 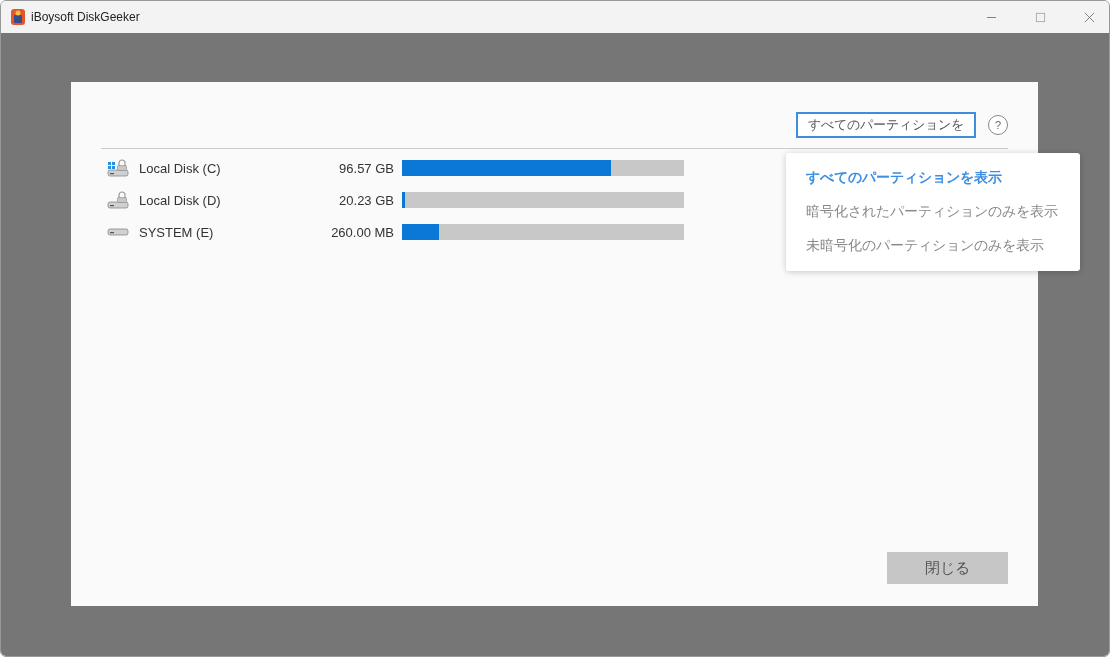 What do you see at coordinates (118, 232) in the screenshot?
I see `drive-icon` at bounding box center [118, 232].